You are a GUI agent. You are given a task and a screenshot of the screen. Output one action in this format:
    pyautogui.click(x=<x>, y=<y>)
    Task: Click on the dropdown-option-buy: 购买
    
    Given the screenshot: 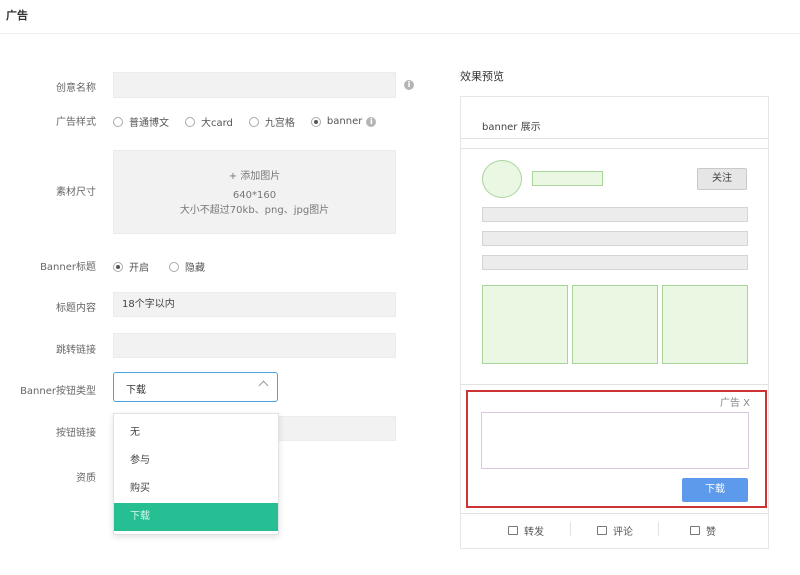 What is the action you would take?
    pyautogui.click(x=196, y=489)
    